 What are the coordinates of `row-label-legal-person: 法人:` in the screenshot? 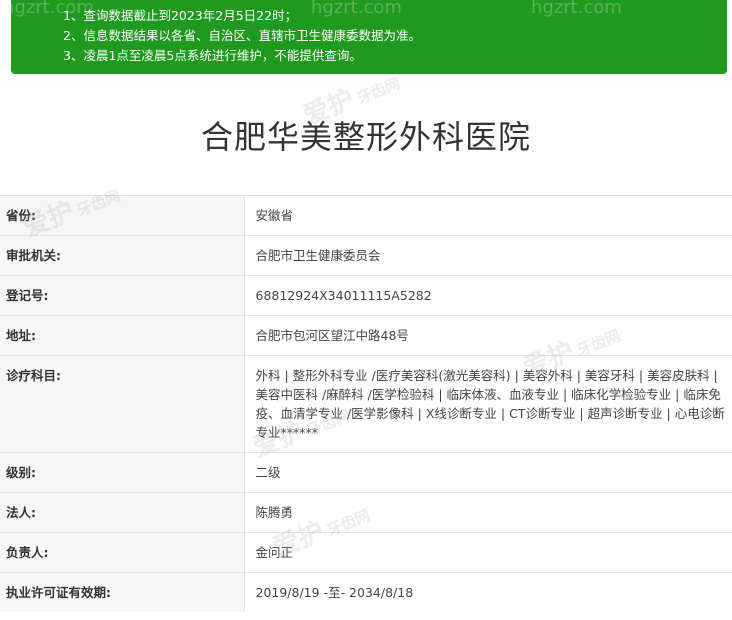 It's located at (122, 512).